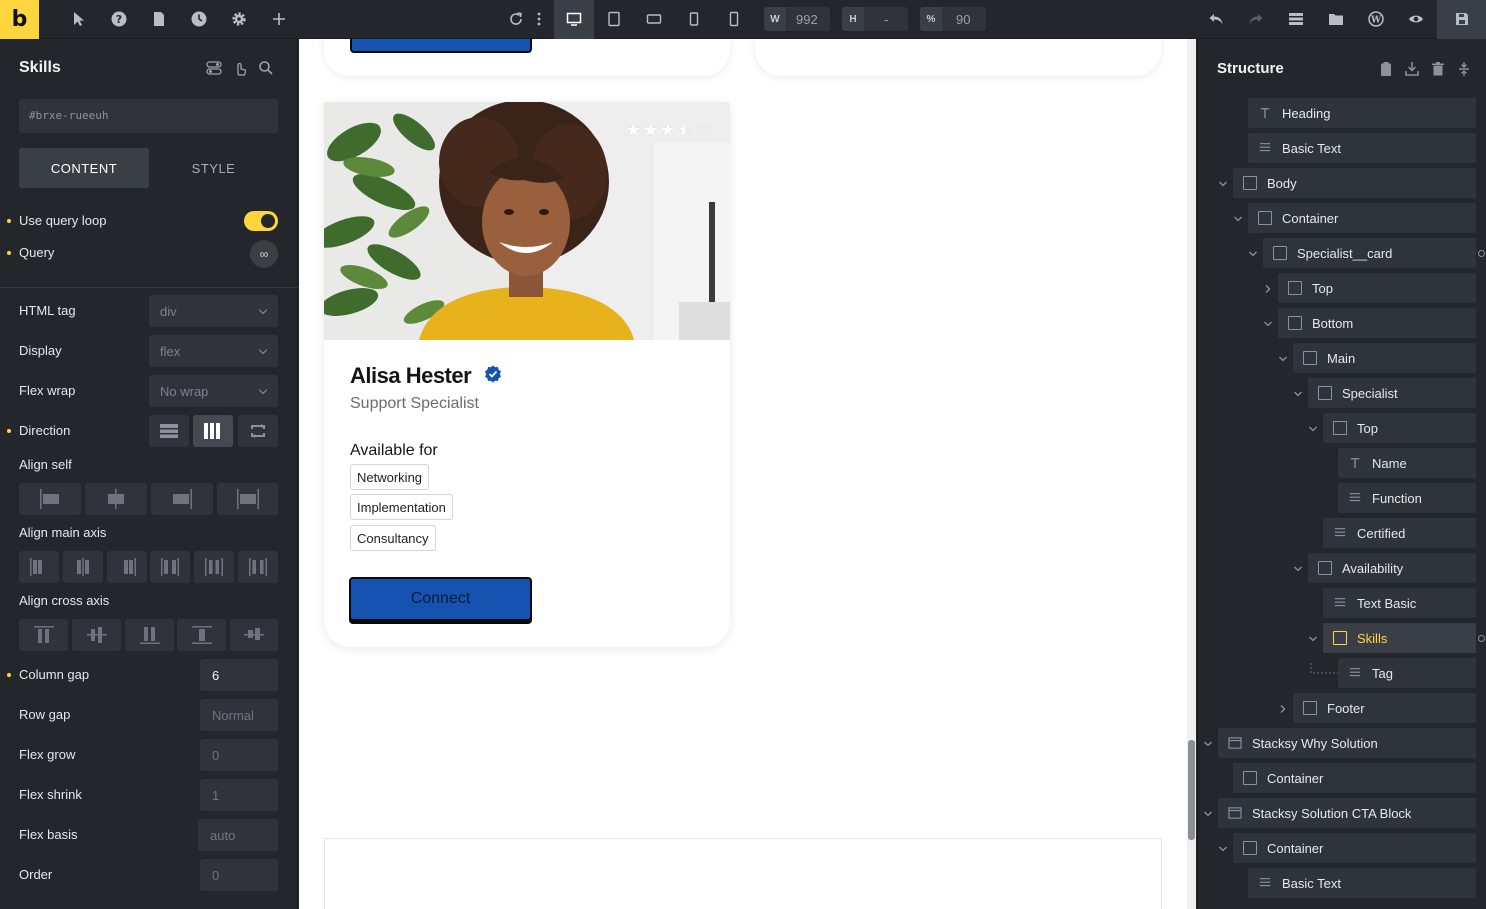 The image size is (1486, 909). Describe the element at coordinates (614, 19) in the screenshot. I see `tablet-landscape-icon` at that location.